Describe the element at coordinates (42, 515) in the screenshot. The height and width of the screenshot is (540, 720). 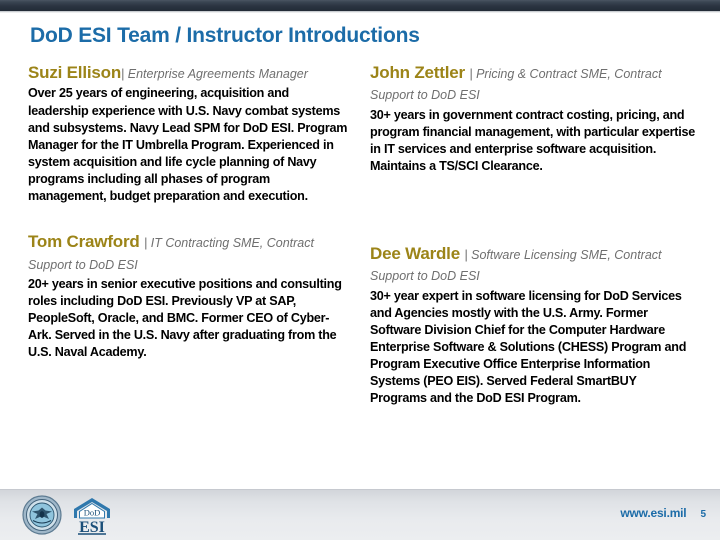
I see `dod-seal-icon` at that location.